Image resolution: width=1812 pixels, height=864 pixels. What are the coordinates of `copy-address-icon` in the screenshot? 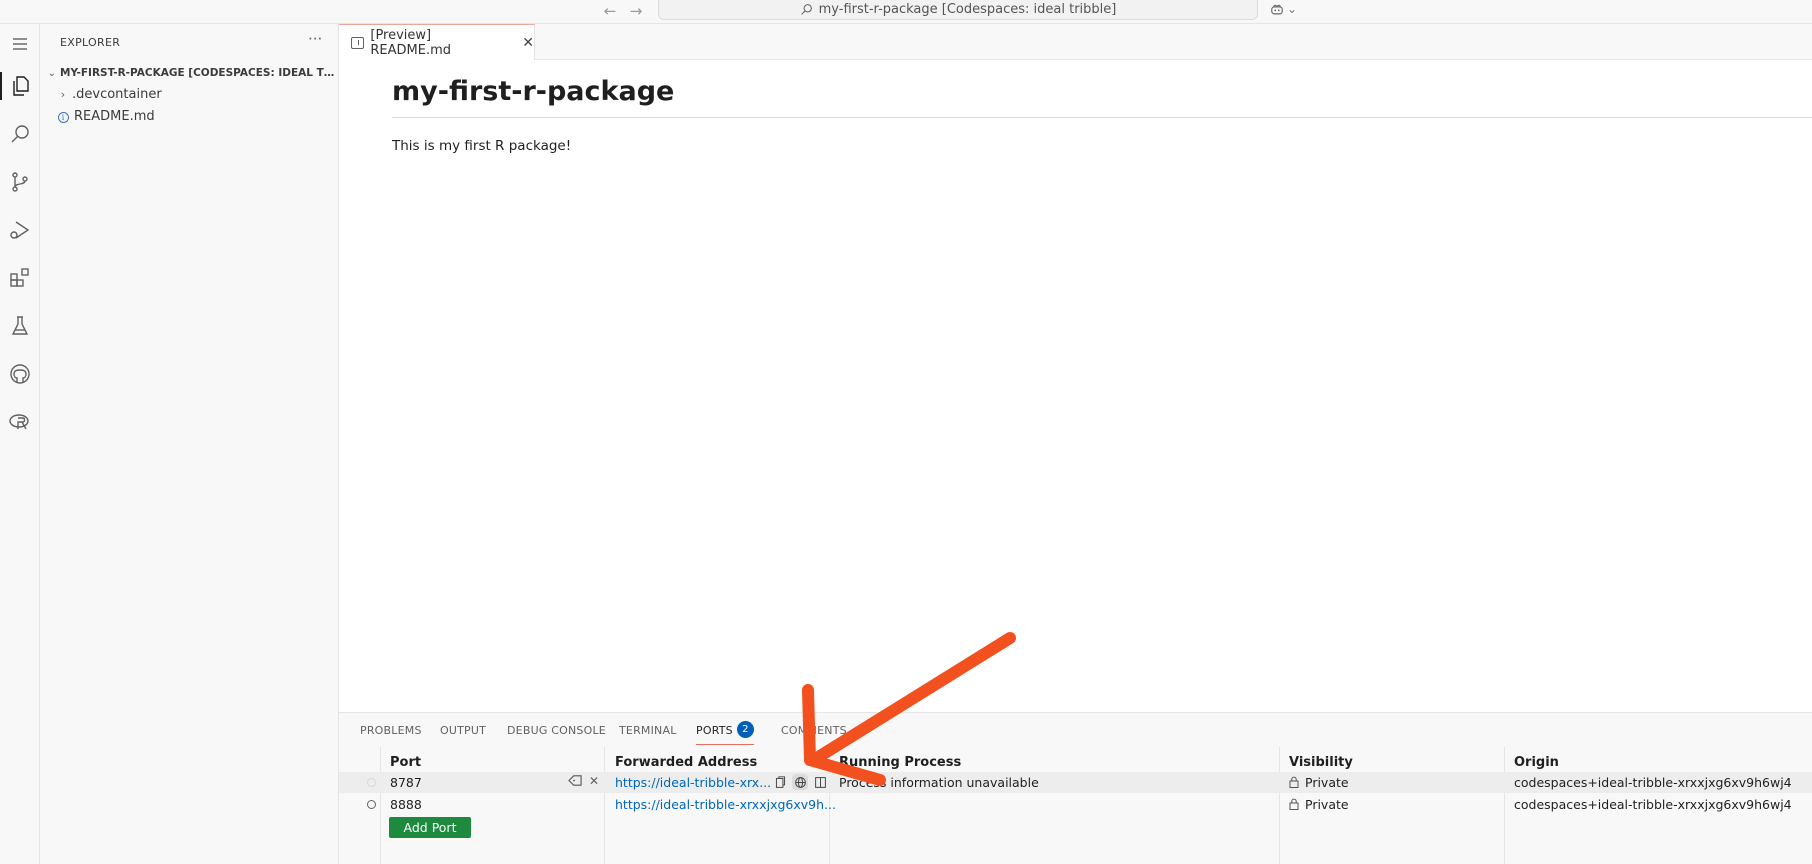 It's located at (780, 782).